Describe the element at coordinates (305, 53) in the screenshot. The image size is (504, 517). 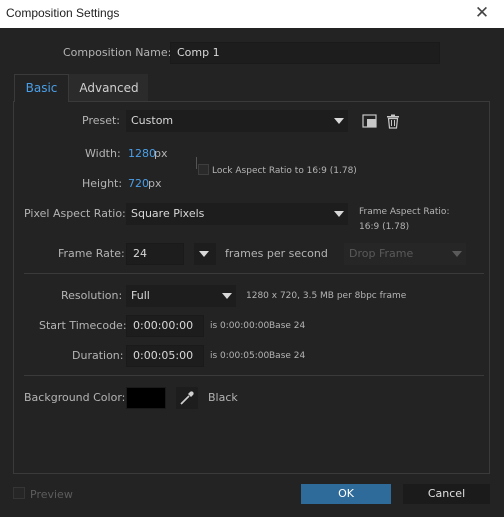
I see `comp-name-input: Comp 1` at that location.